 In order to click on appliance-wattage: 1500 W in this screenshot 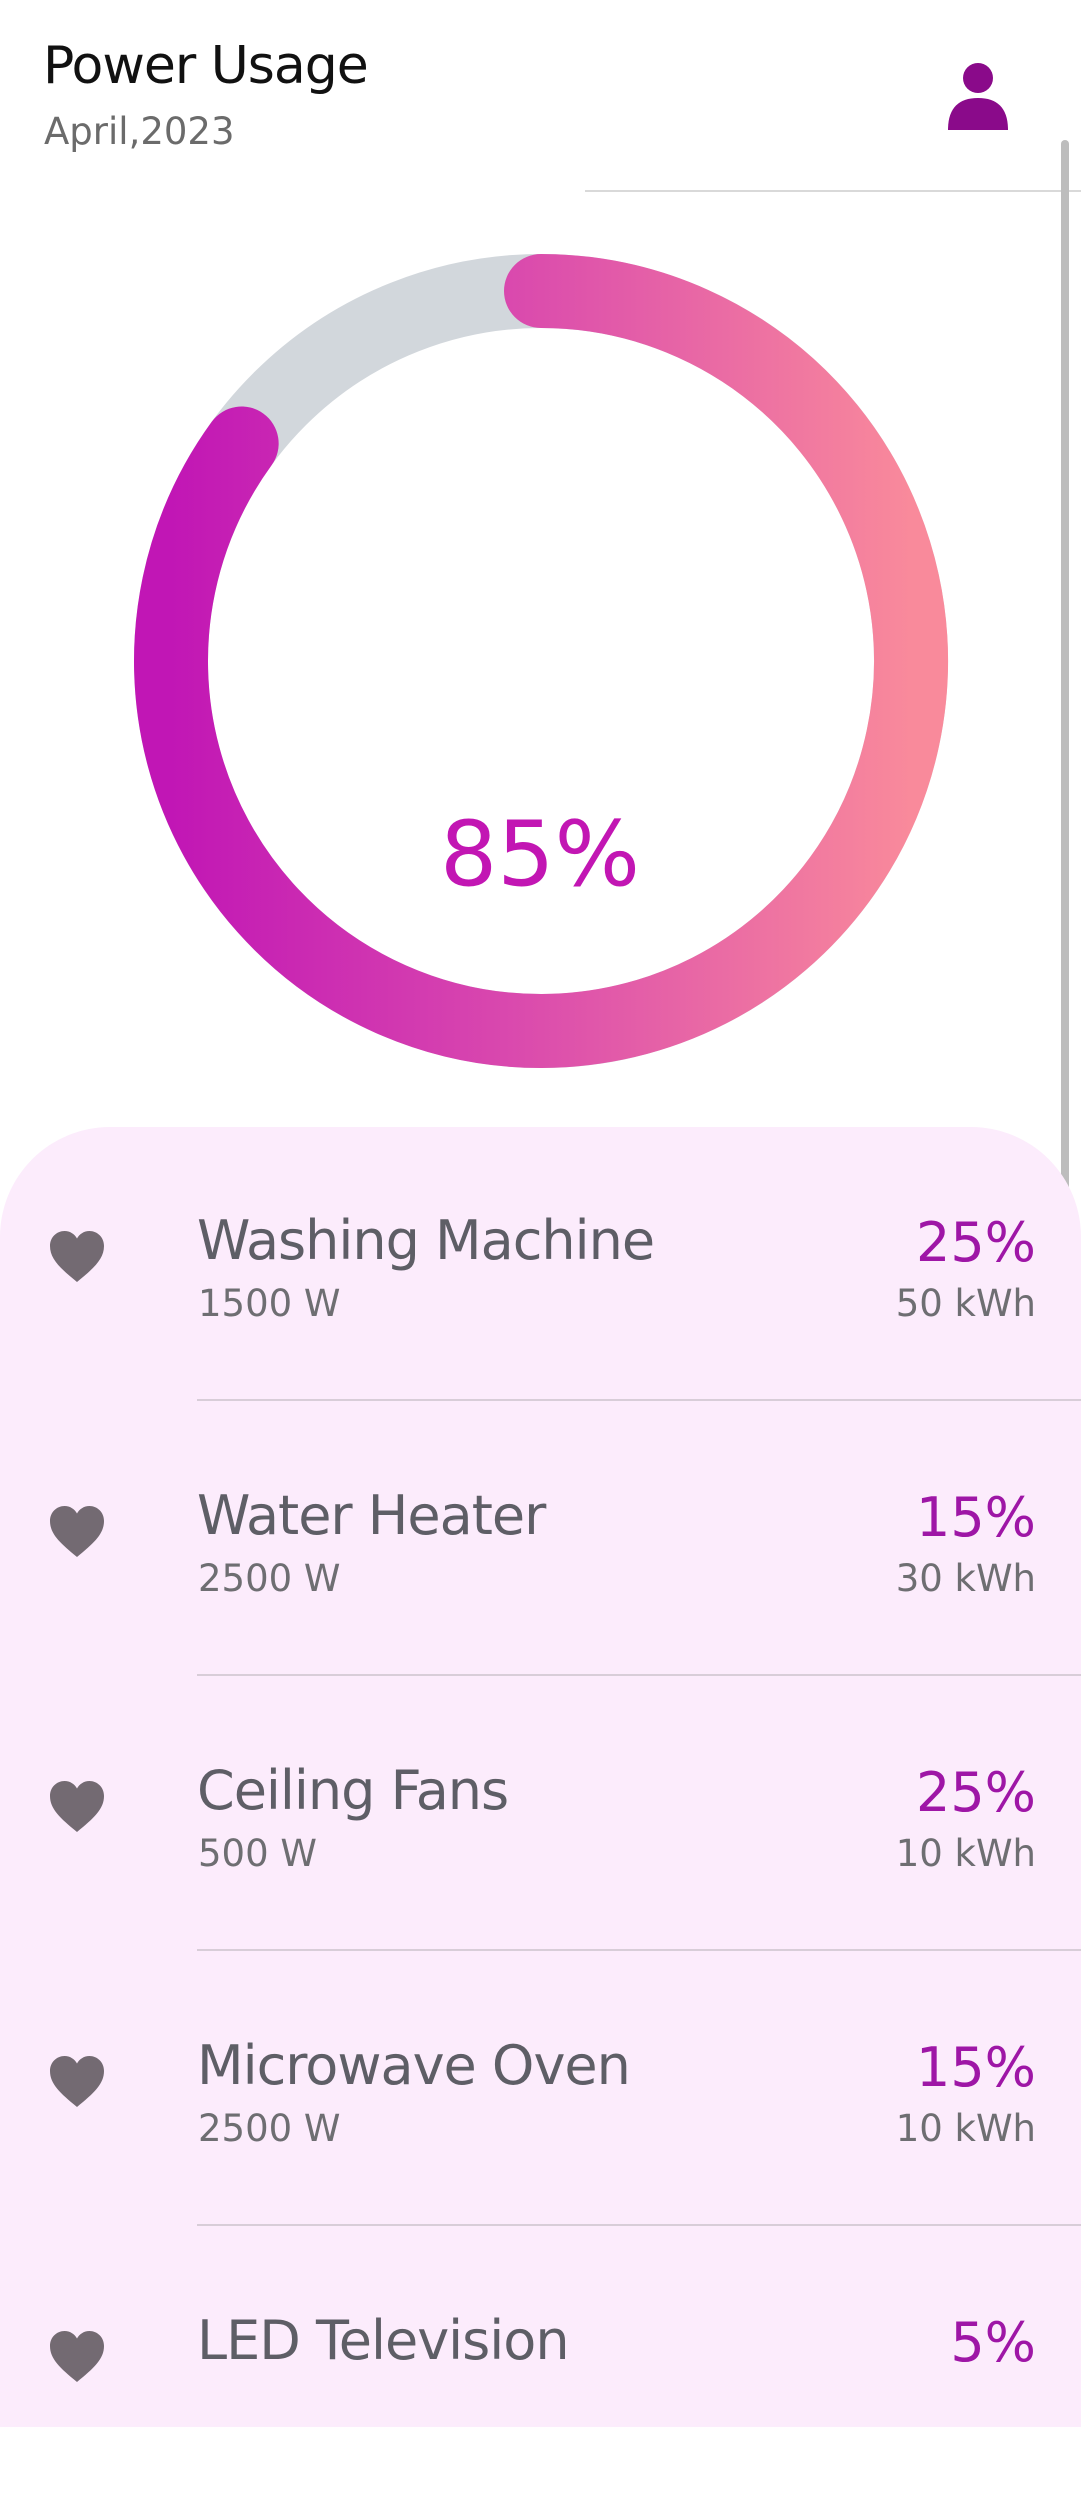, I will do `click(269, 1303)`.